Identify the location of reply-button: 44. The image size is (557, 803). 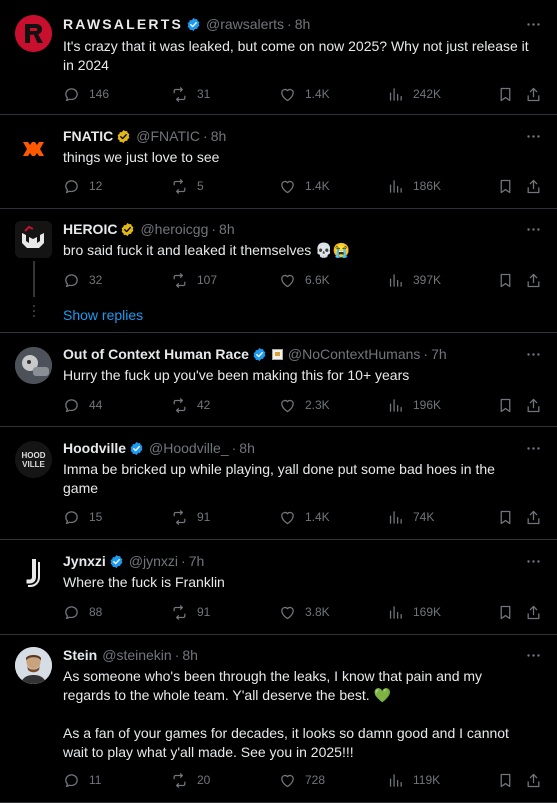
(82, 405).